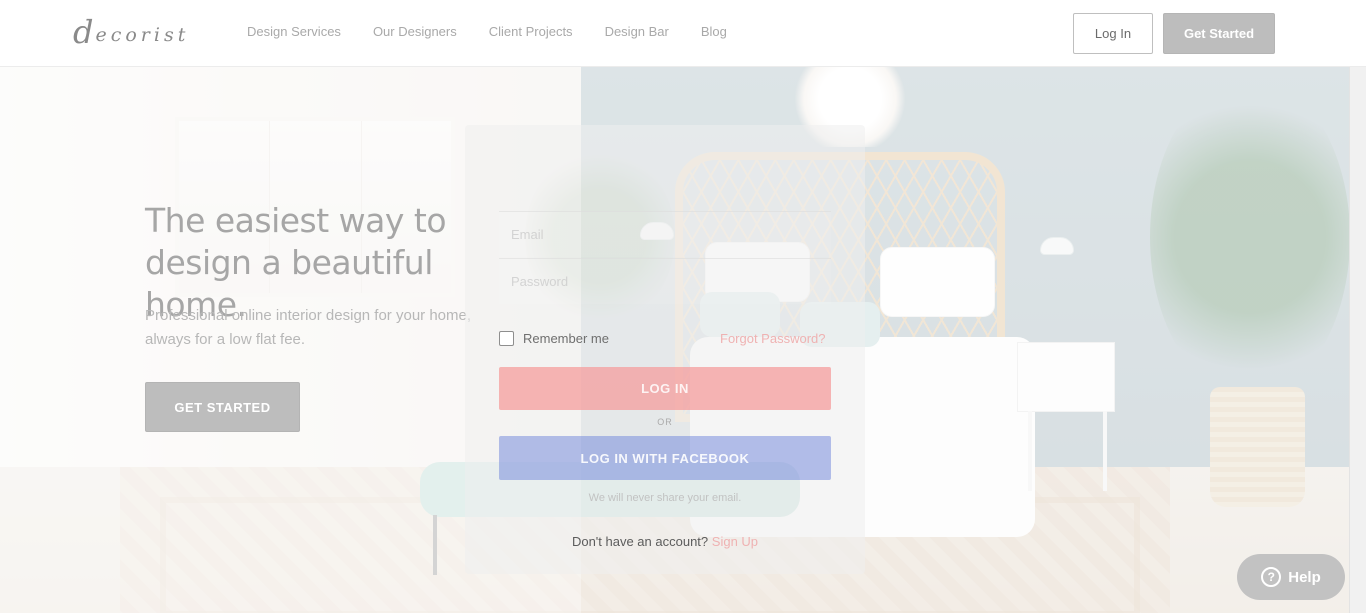  I want to click on decorist-logo: d ecorist, so click(131, 32).